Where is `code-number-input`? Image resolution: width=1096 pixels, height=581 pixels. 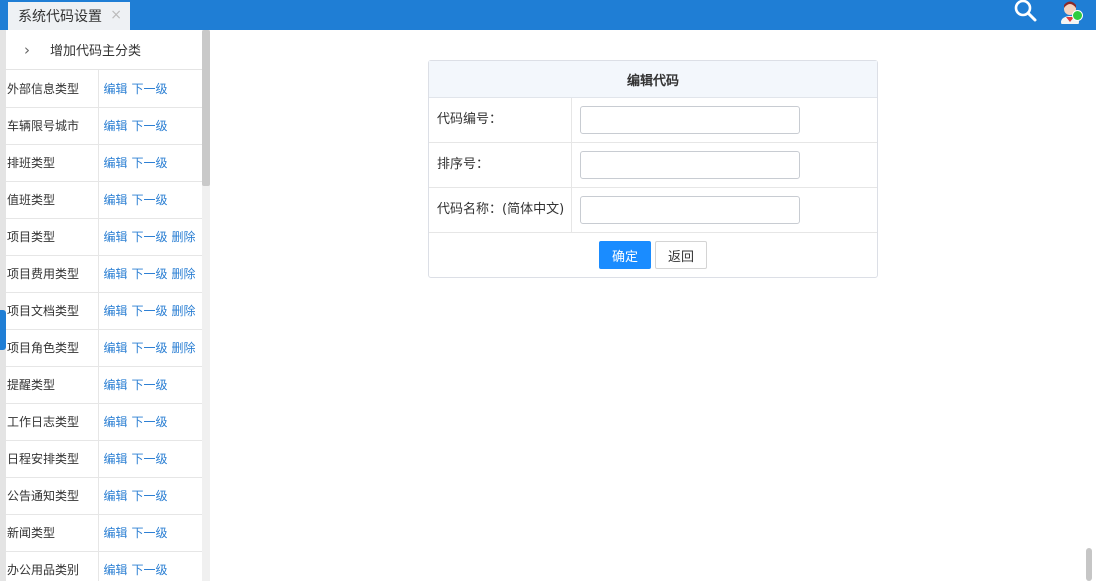
code-number-input is located at coordinates (690, 120).